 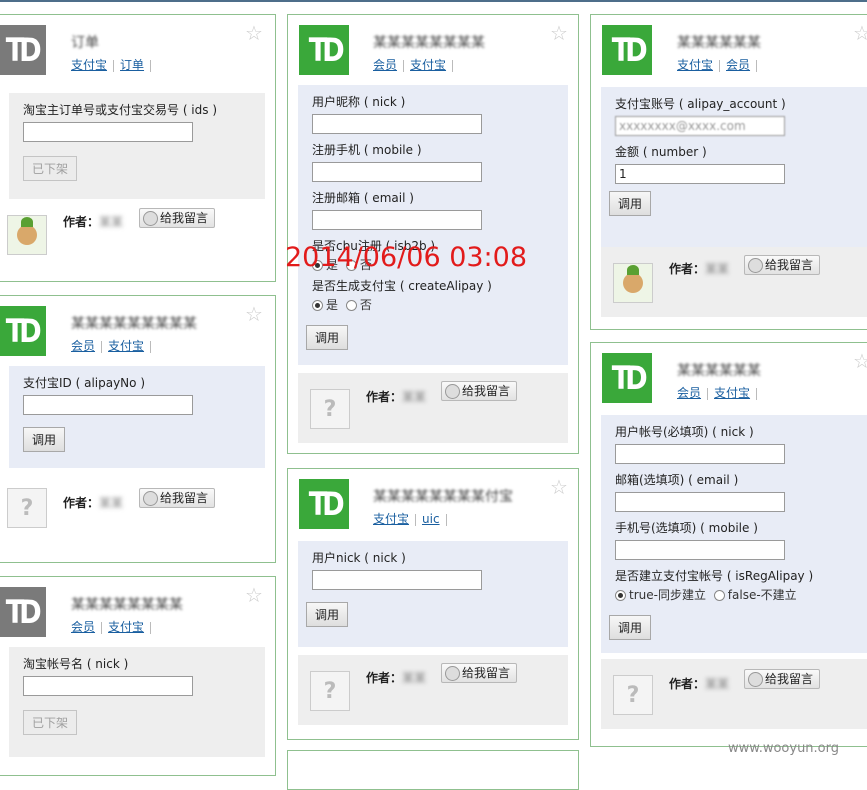 I want to click on field-label: 是否建立支付宝帐号 ( isRegAlipay ), so click(x=714, y=576).